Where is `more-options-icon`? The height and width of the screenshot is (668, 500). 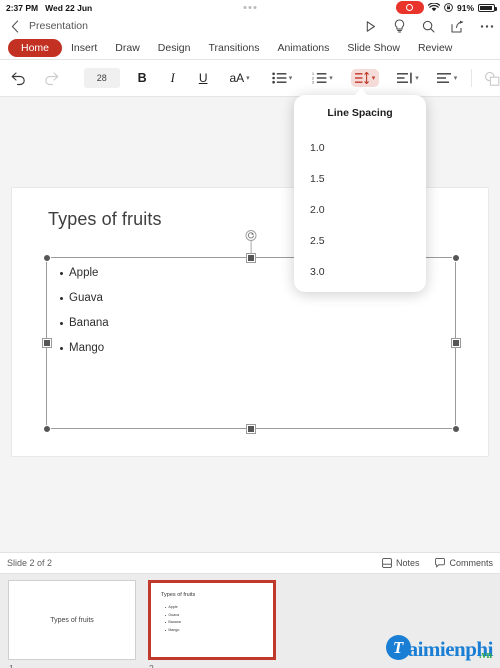 more-options-icon is located at coordinates (486, 26).